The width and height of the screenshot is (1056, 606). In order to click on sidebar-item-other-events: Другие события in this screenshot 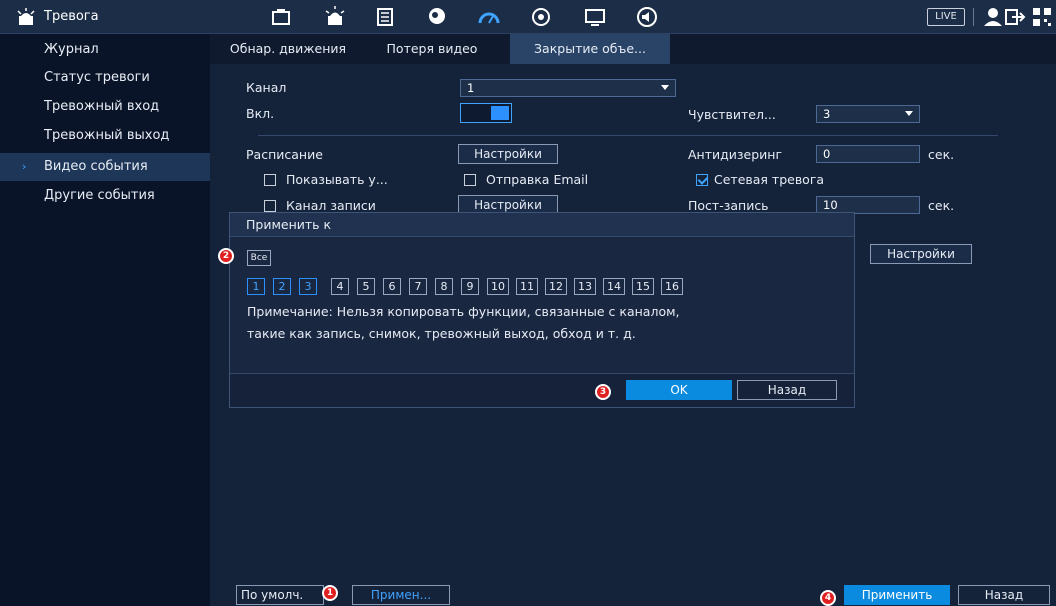, I will do `click(105, 196)`.